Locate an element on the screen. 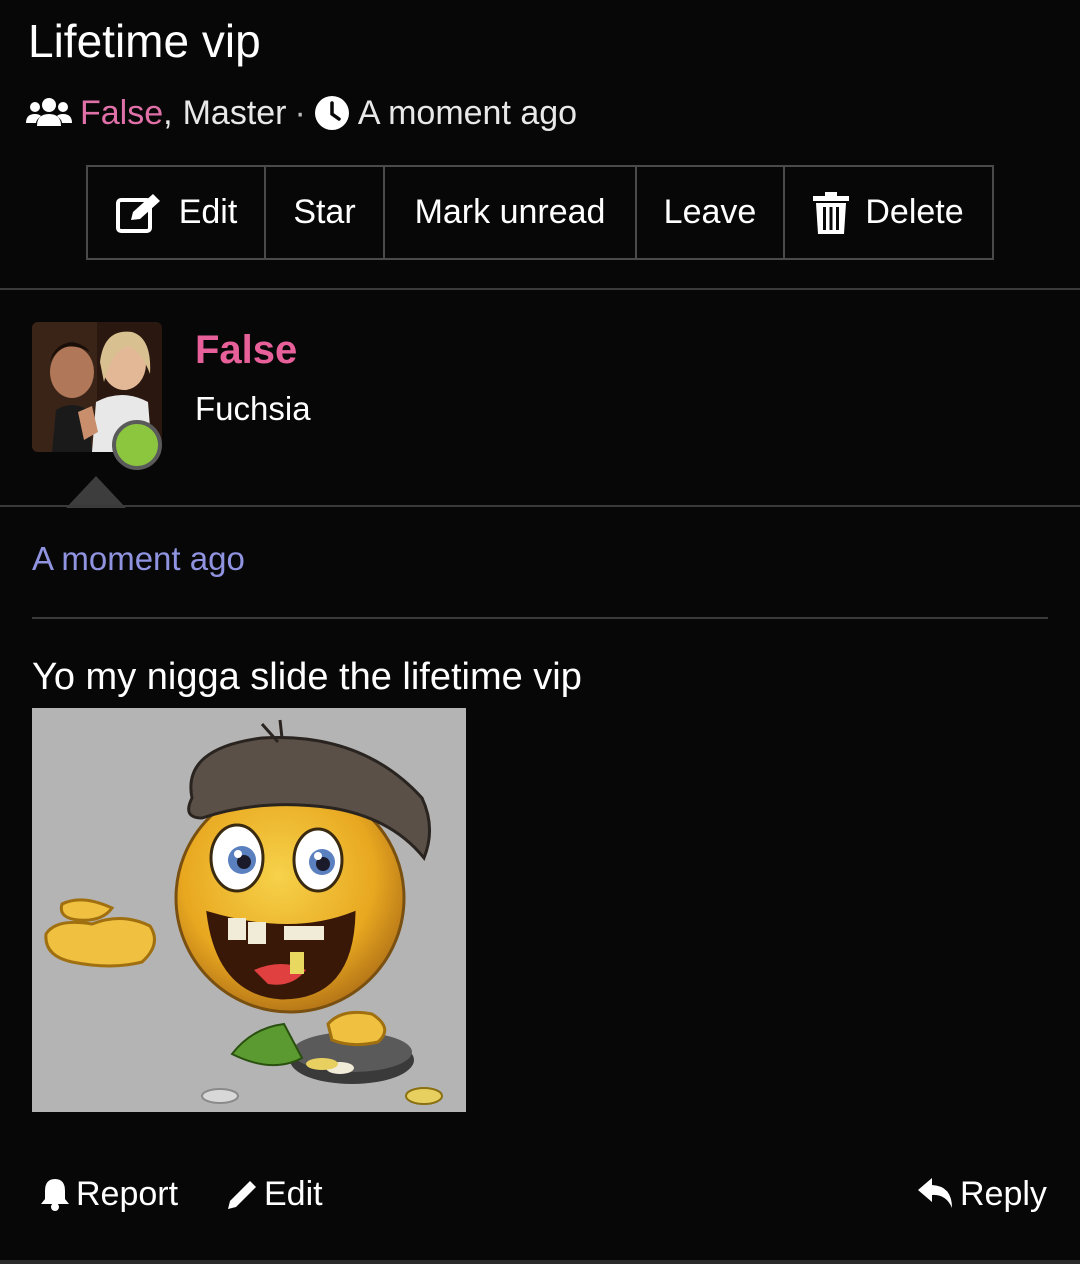  post-image is located at coordinates (249, 910).